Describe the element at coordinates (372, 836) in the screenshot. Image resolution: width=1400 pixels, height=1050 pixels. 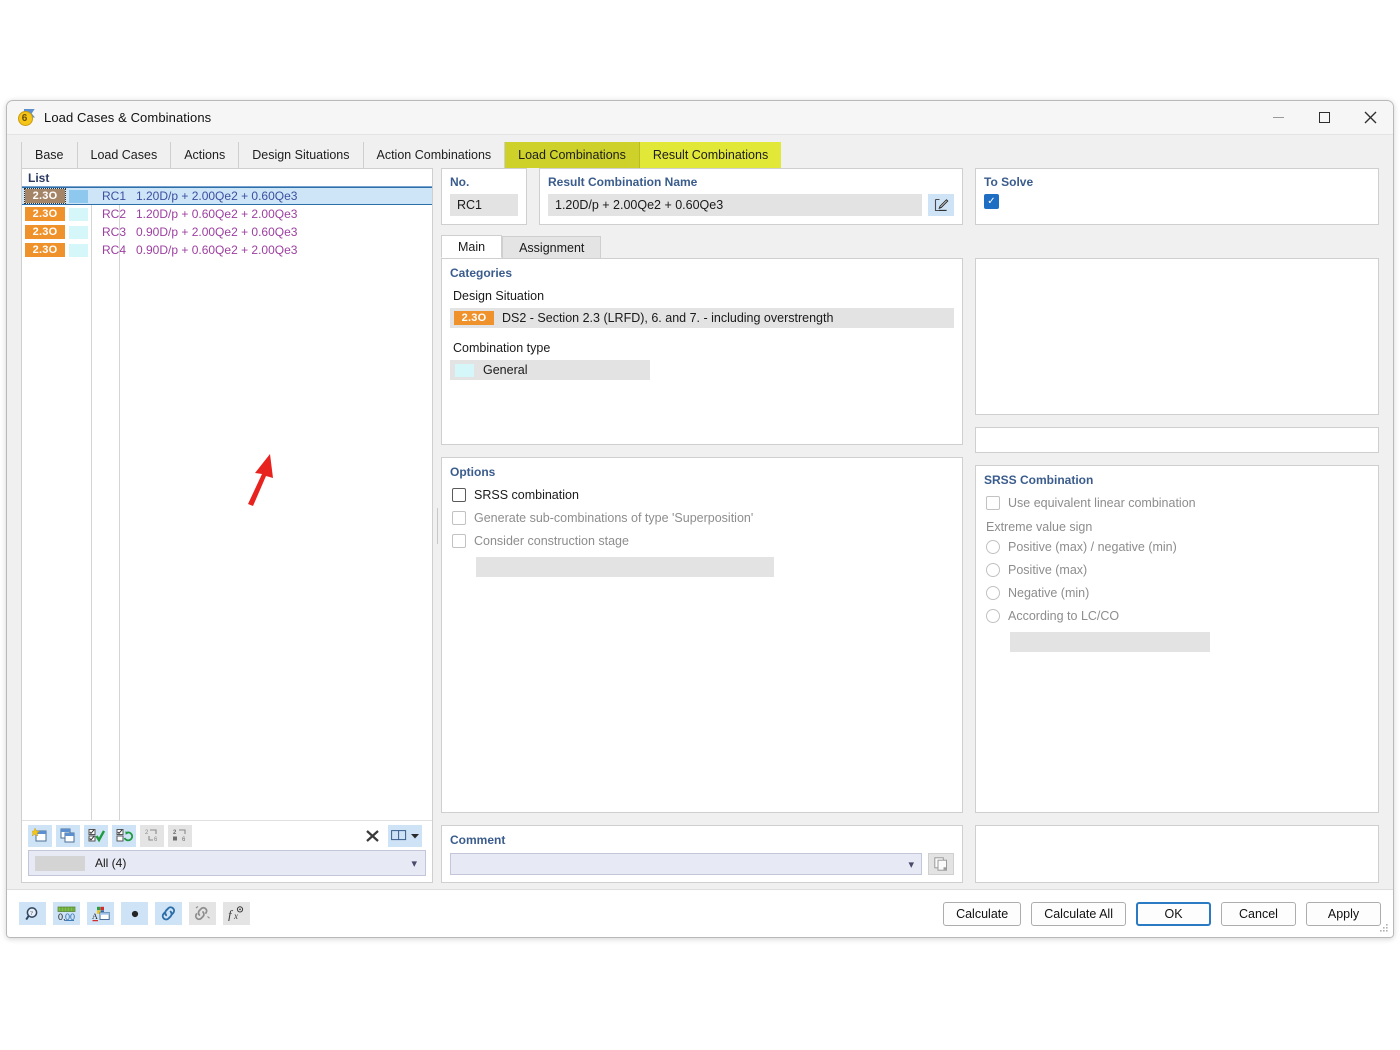
I see `delete-button` at that location.